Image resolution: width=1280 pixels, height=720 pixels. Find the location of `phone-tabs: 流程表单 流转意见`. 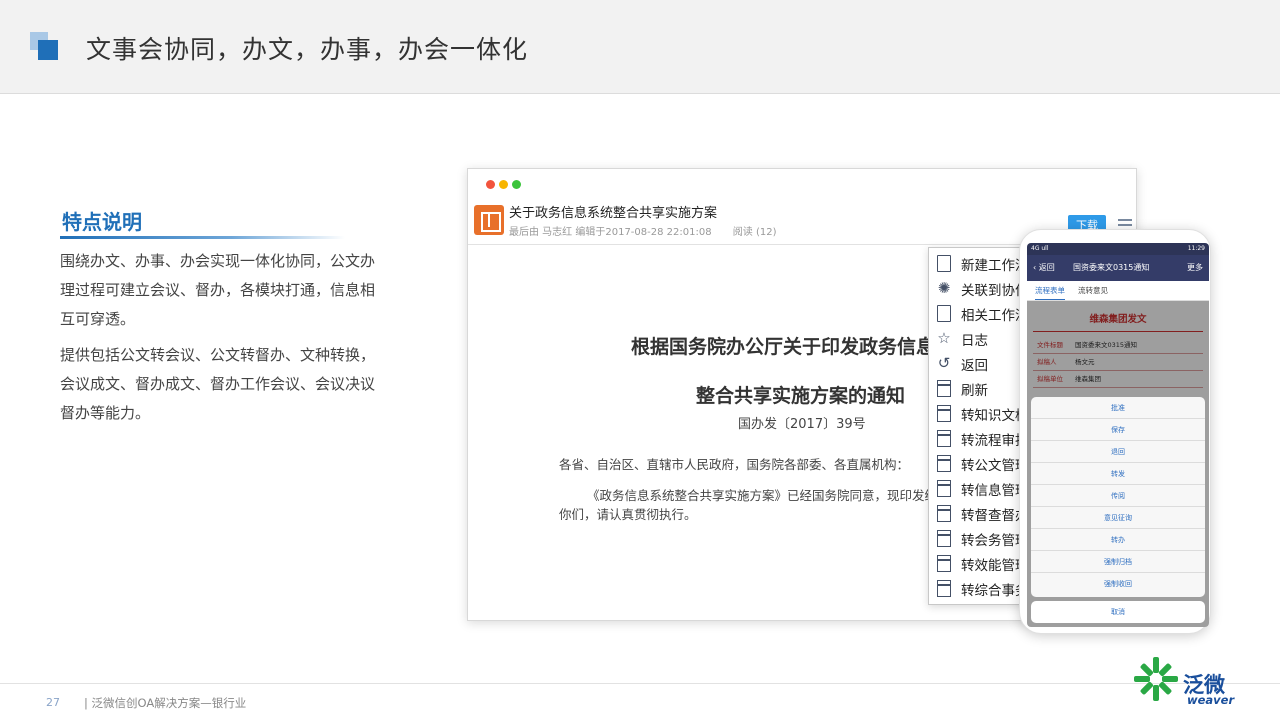

phone-tabs: 流程表单 流转意见 is located at coordinates (1118, 291).